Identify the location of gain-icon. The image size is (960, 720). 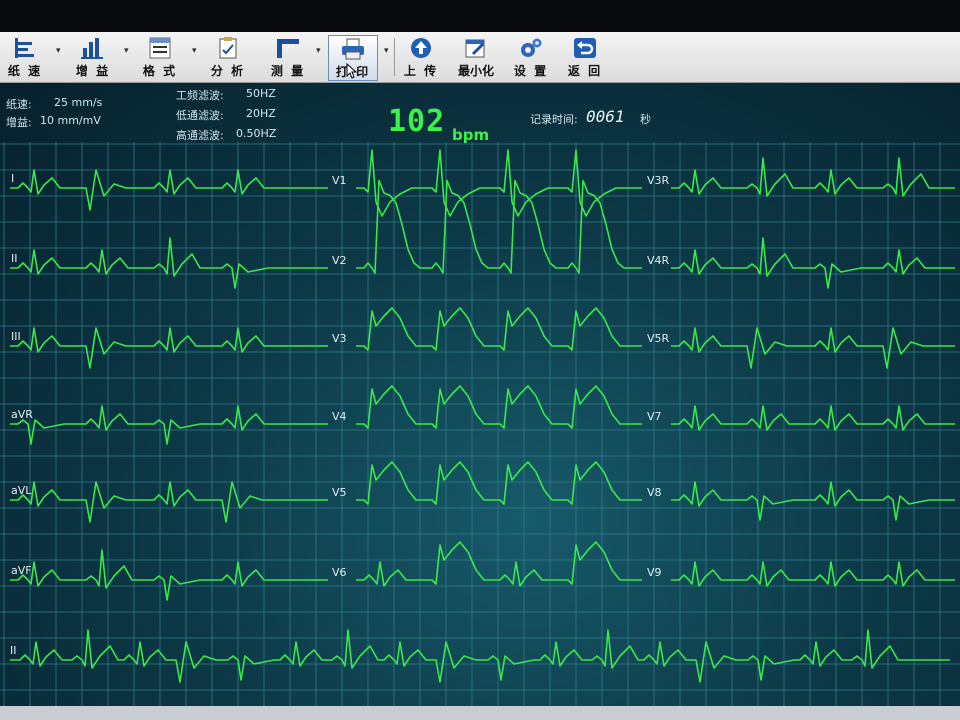
(93, 48).